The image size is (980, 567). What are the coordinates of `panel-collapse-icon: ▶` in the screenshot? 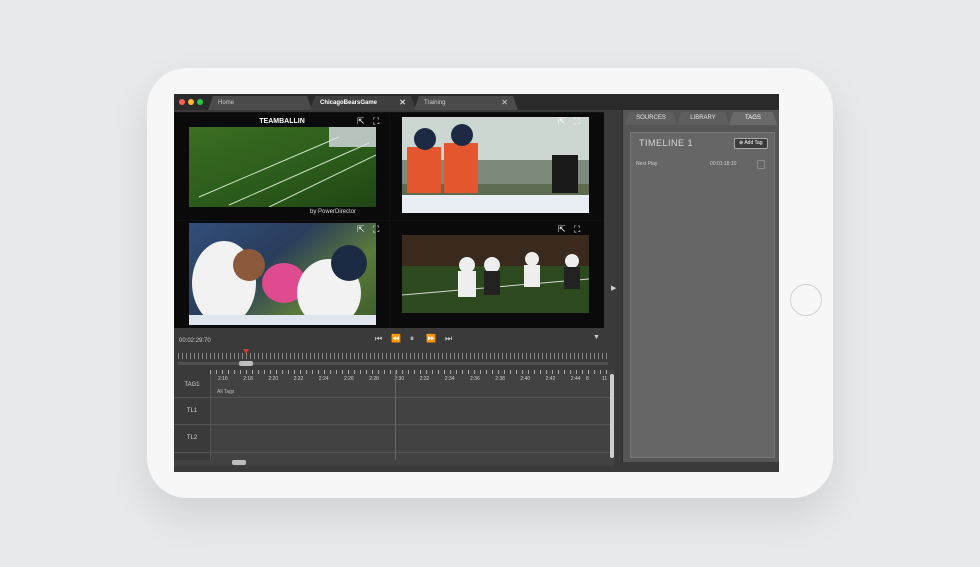 It's located at (613, 288).